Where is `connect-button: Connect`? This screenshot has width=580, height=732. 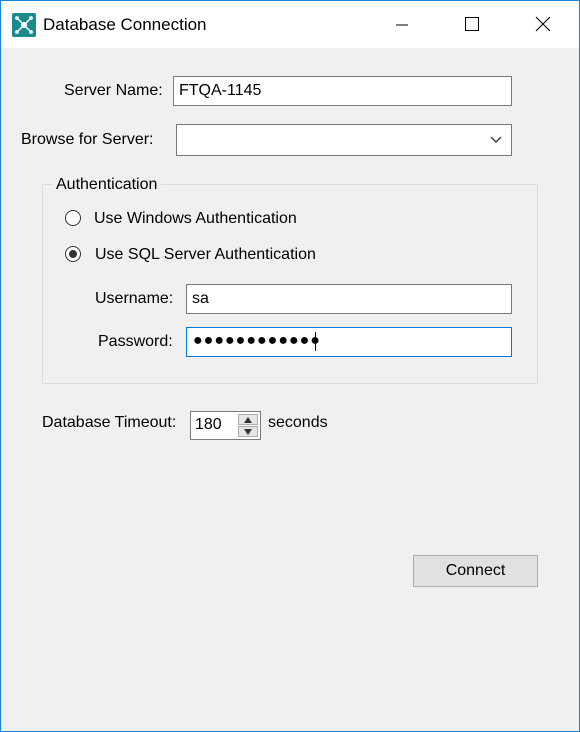
connect-button: Connect is located at coordinates (475, 571).